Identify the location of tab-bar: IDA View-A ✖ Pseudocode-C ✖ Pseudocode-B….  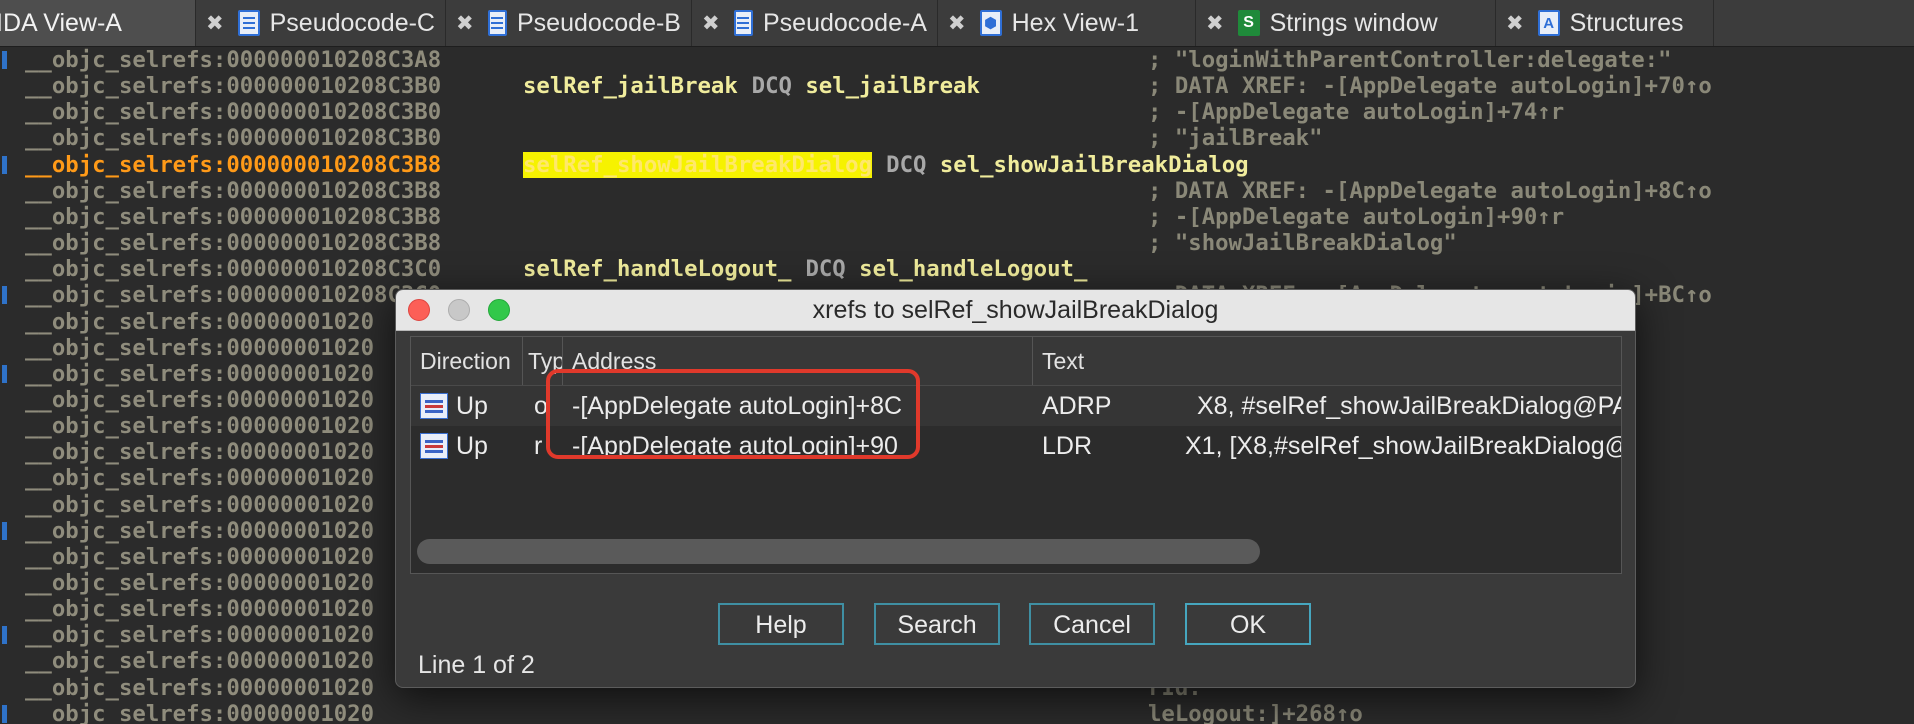
(957, 23).